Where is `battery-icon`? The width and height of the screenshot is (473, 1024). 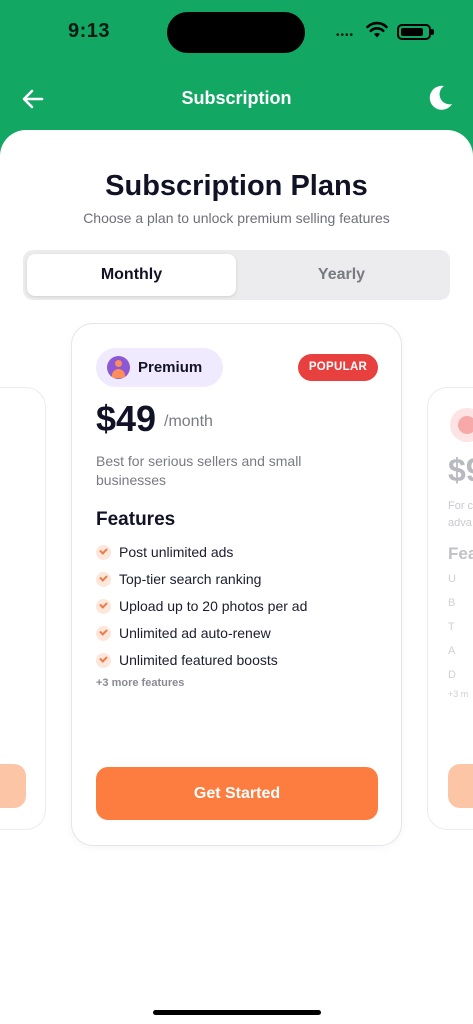 battery-icon is located at coordinates (415, 32).